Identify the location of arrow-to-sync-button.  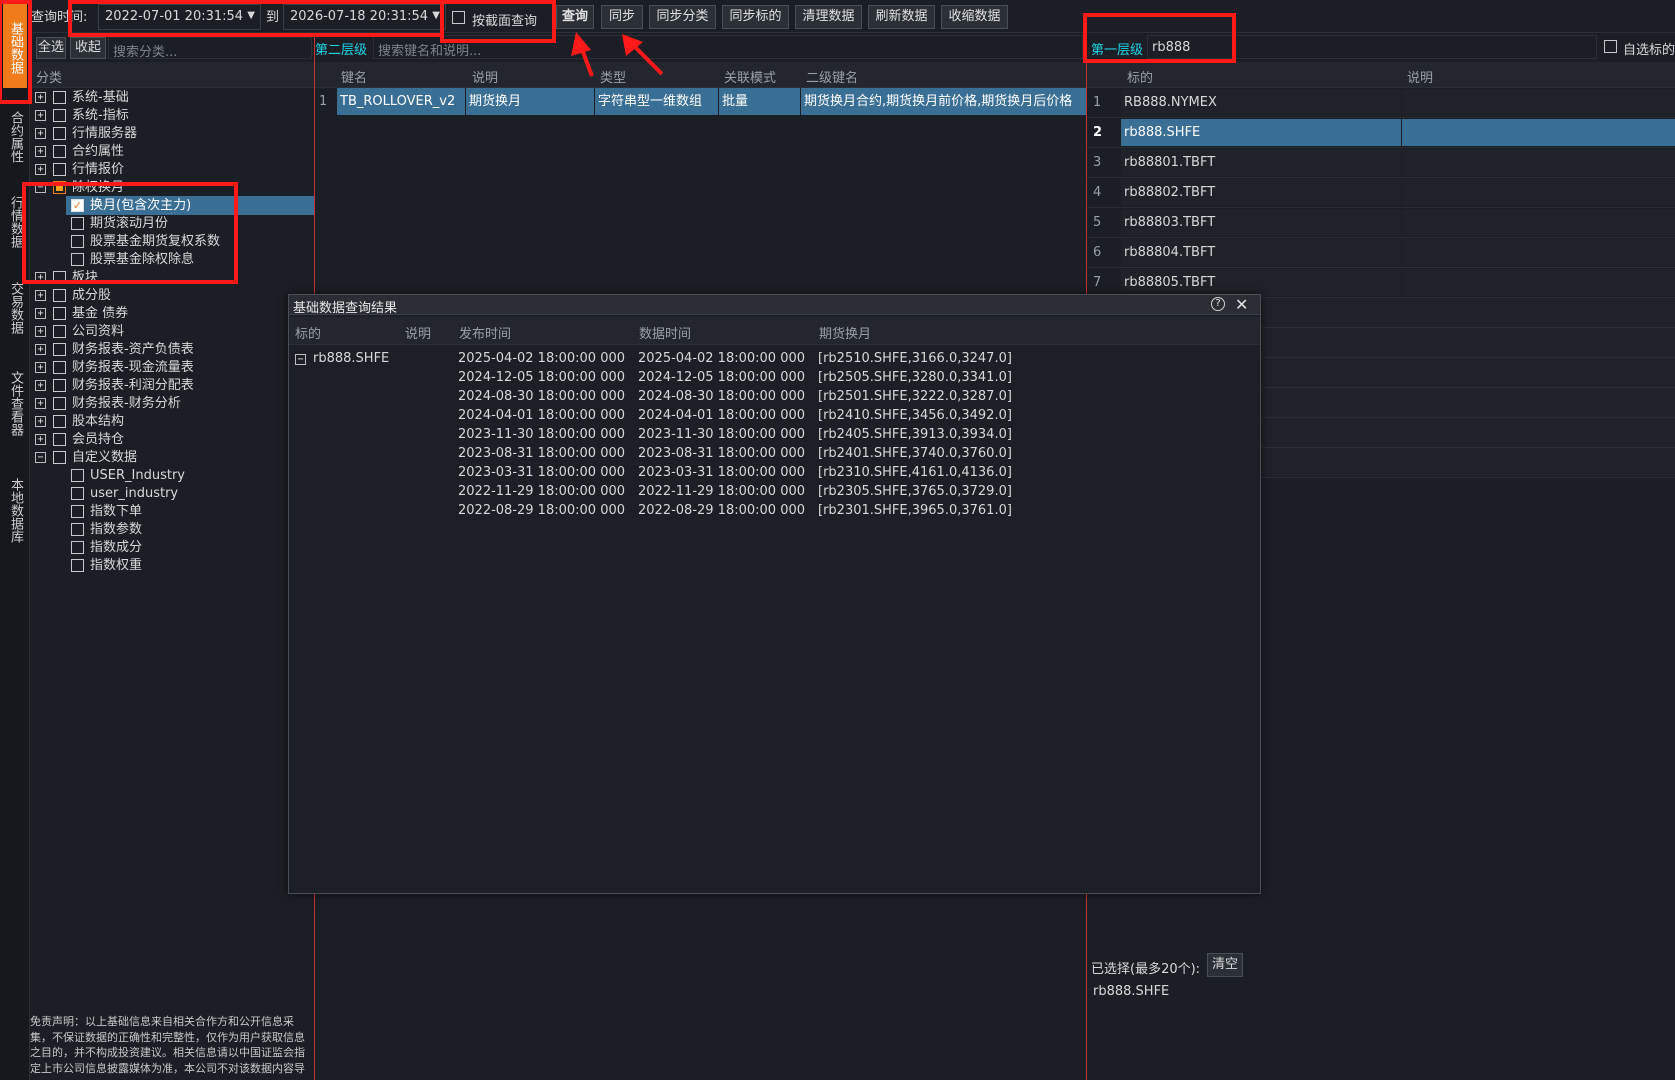
(643, 55).